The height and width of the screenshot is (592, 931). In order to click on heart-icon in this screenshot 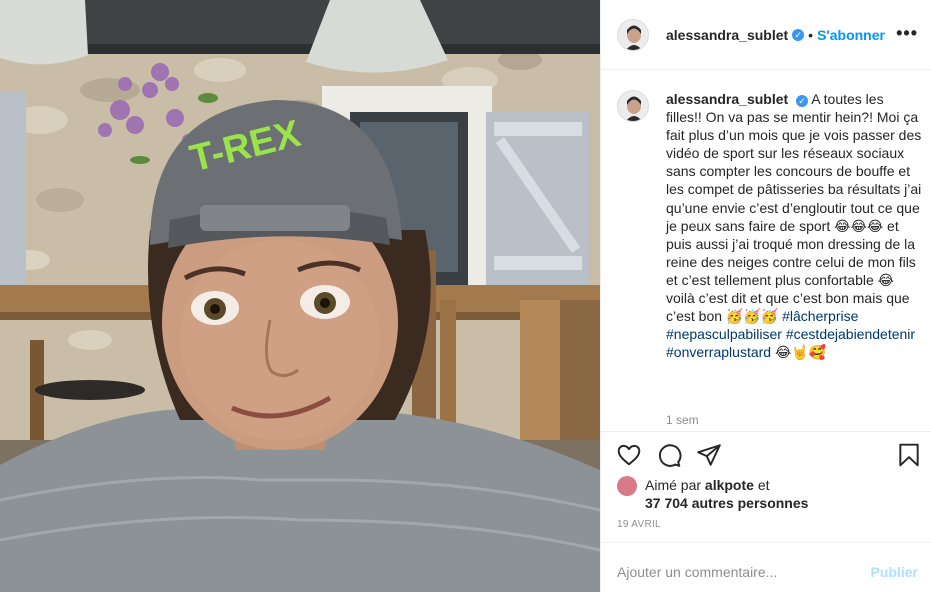, I will do `click(629, 455)`.